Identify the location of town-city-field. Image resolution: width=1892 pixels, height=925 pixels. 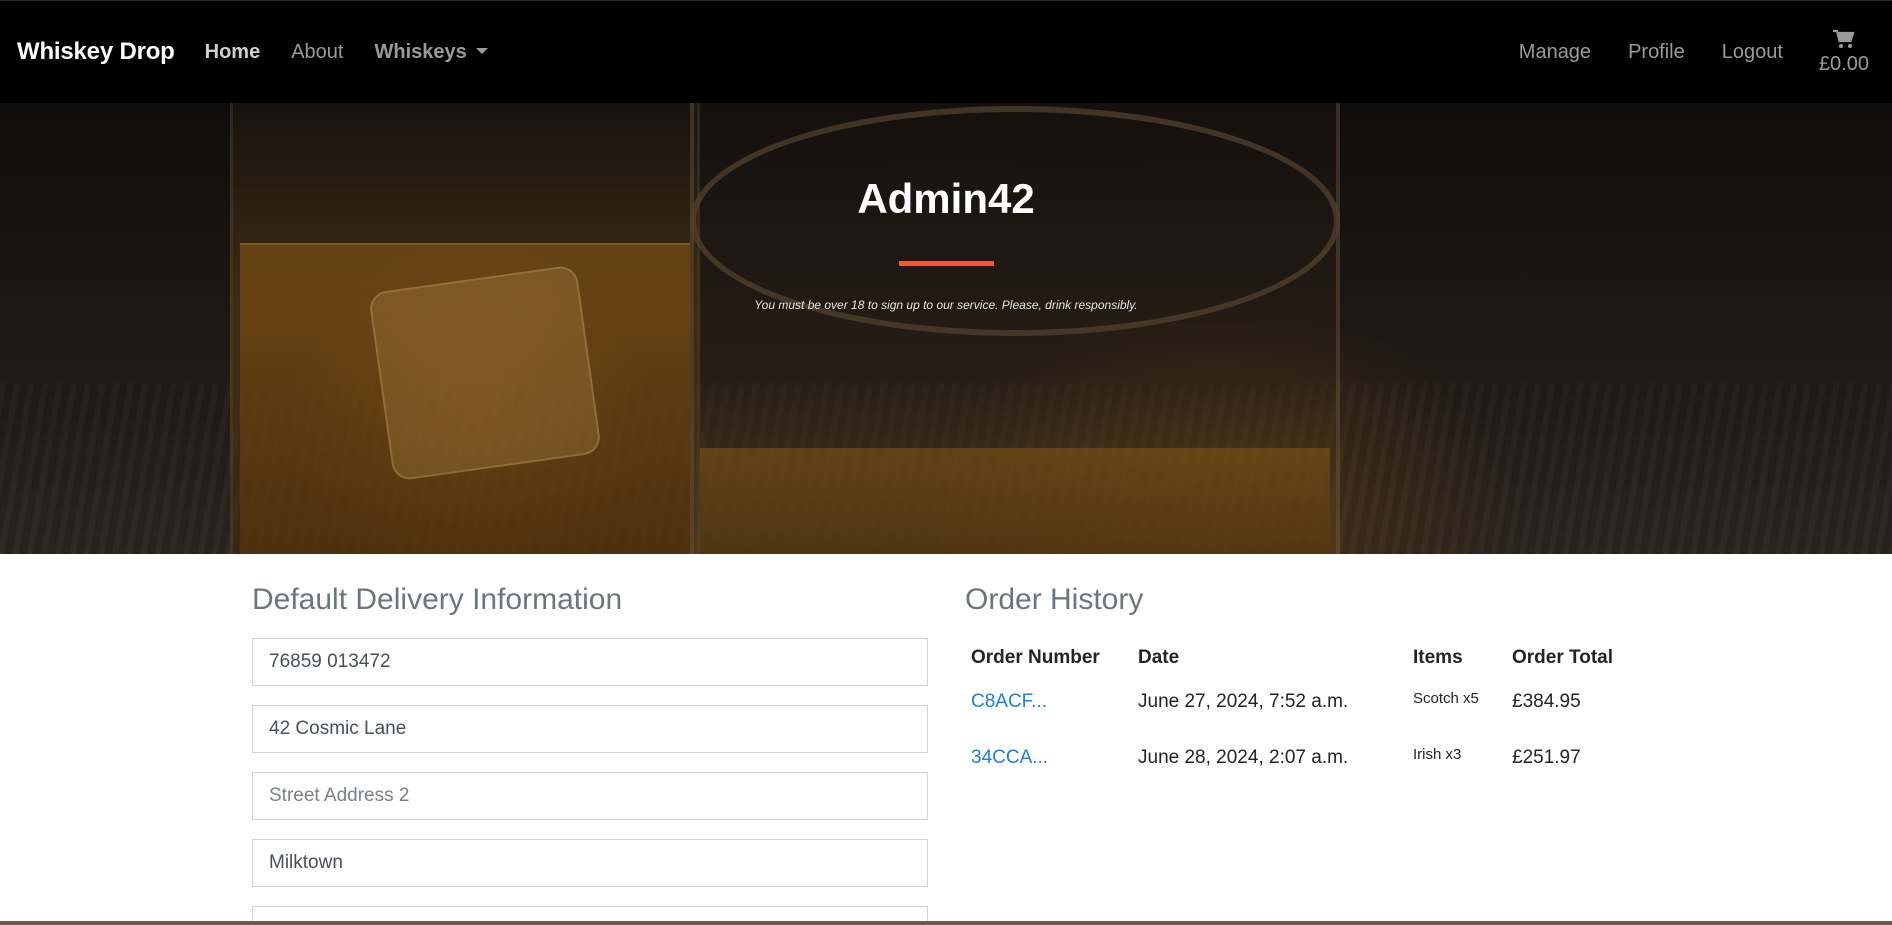
(590, 863).